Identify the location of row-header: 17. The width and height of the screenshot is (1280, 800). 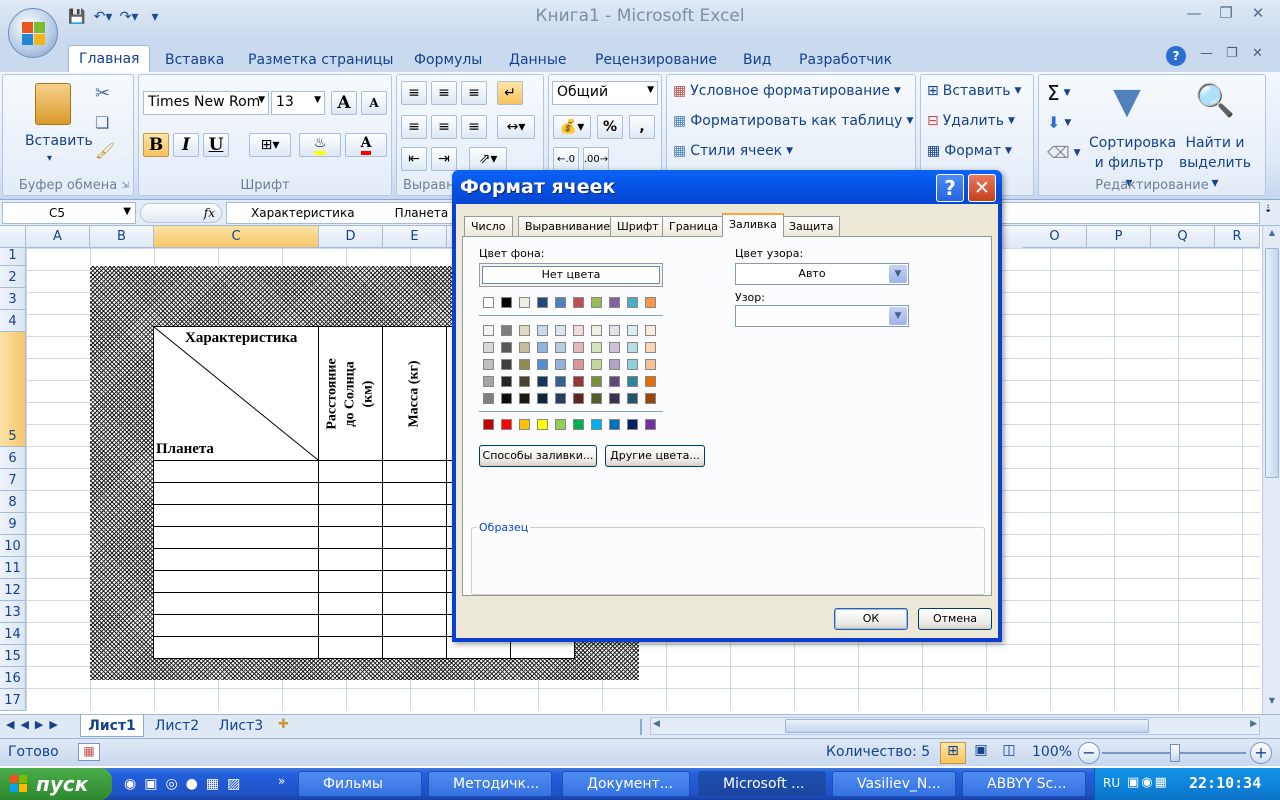
(13, 700).